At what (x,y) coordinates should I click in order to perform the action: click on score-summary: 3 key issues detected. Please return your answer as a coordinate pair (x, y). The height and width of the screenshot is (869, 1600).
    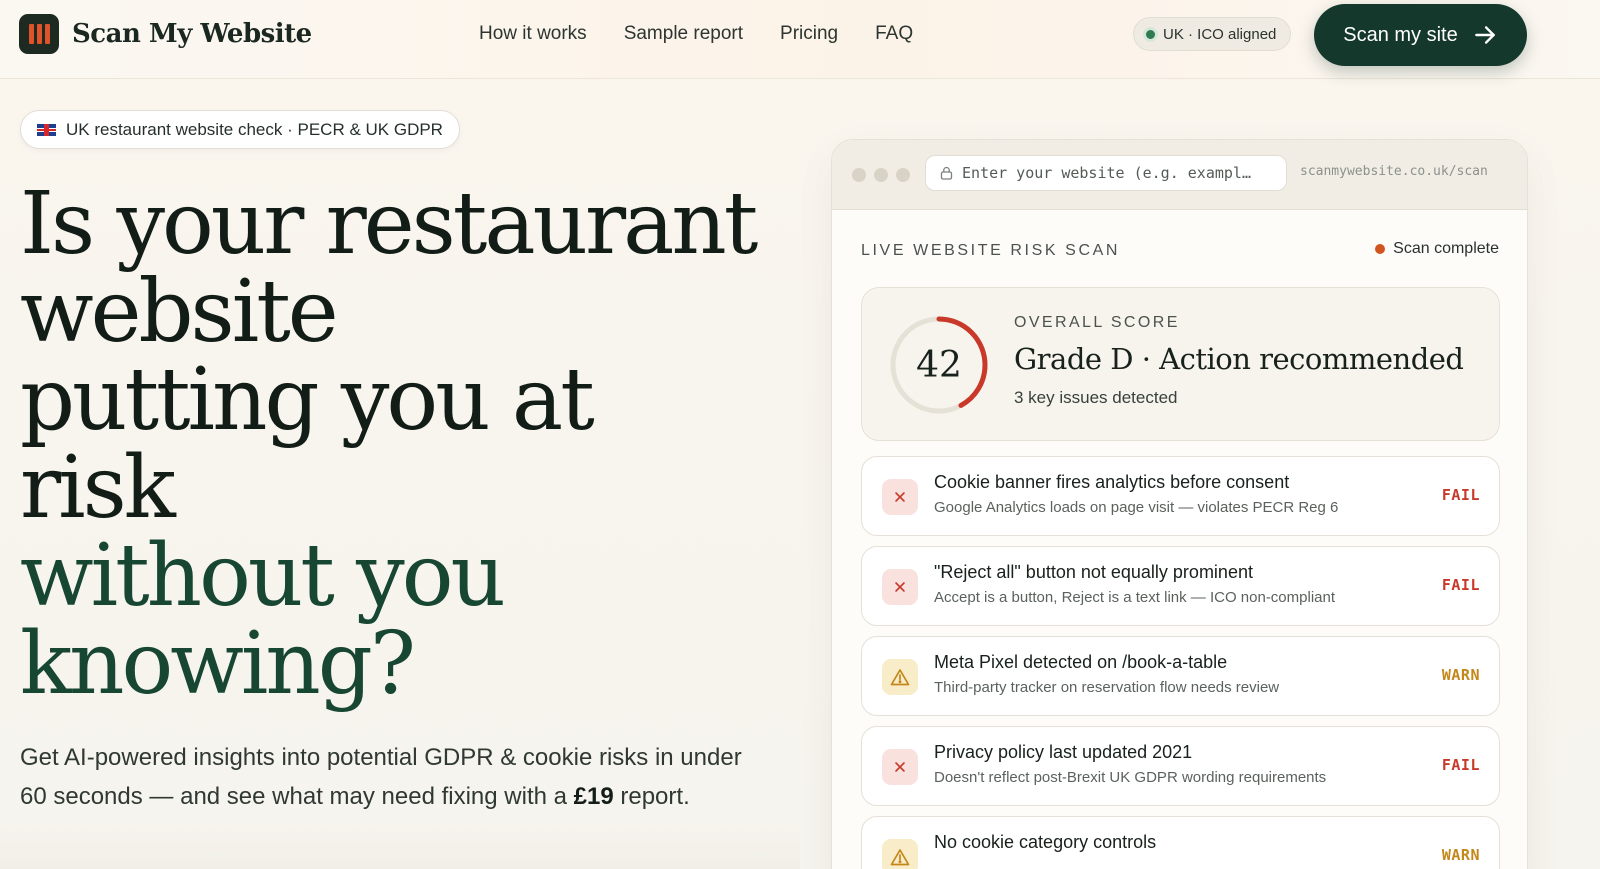
    Looking at the image, I should click on (1096, 397).